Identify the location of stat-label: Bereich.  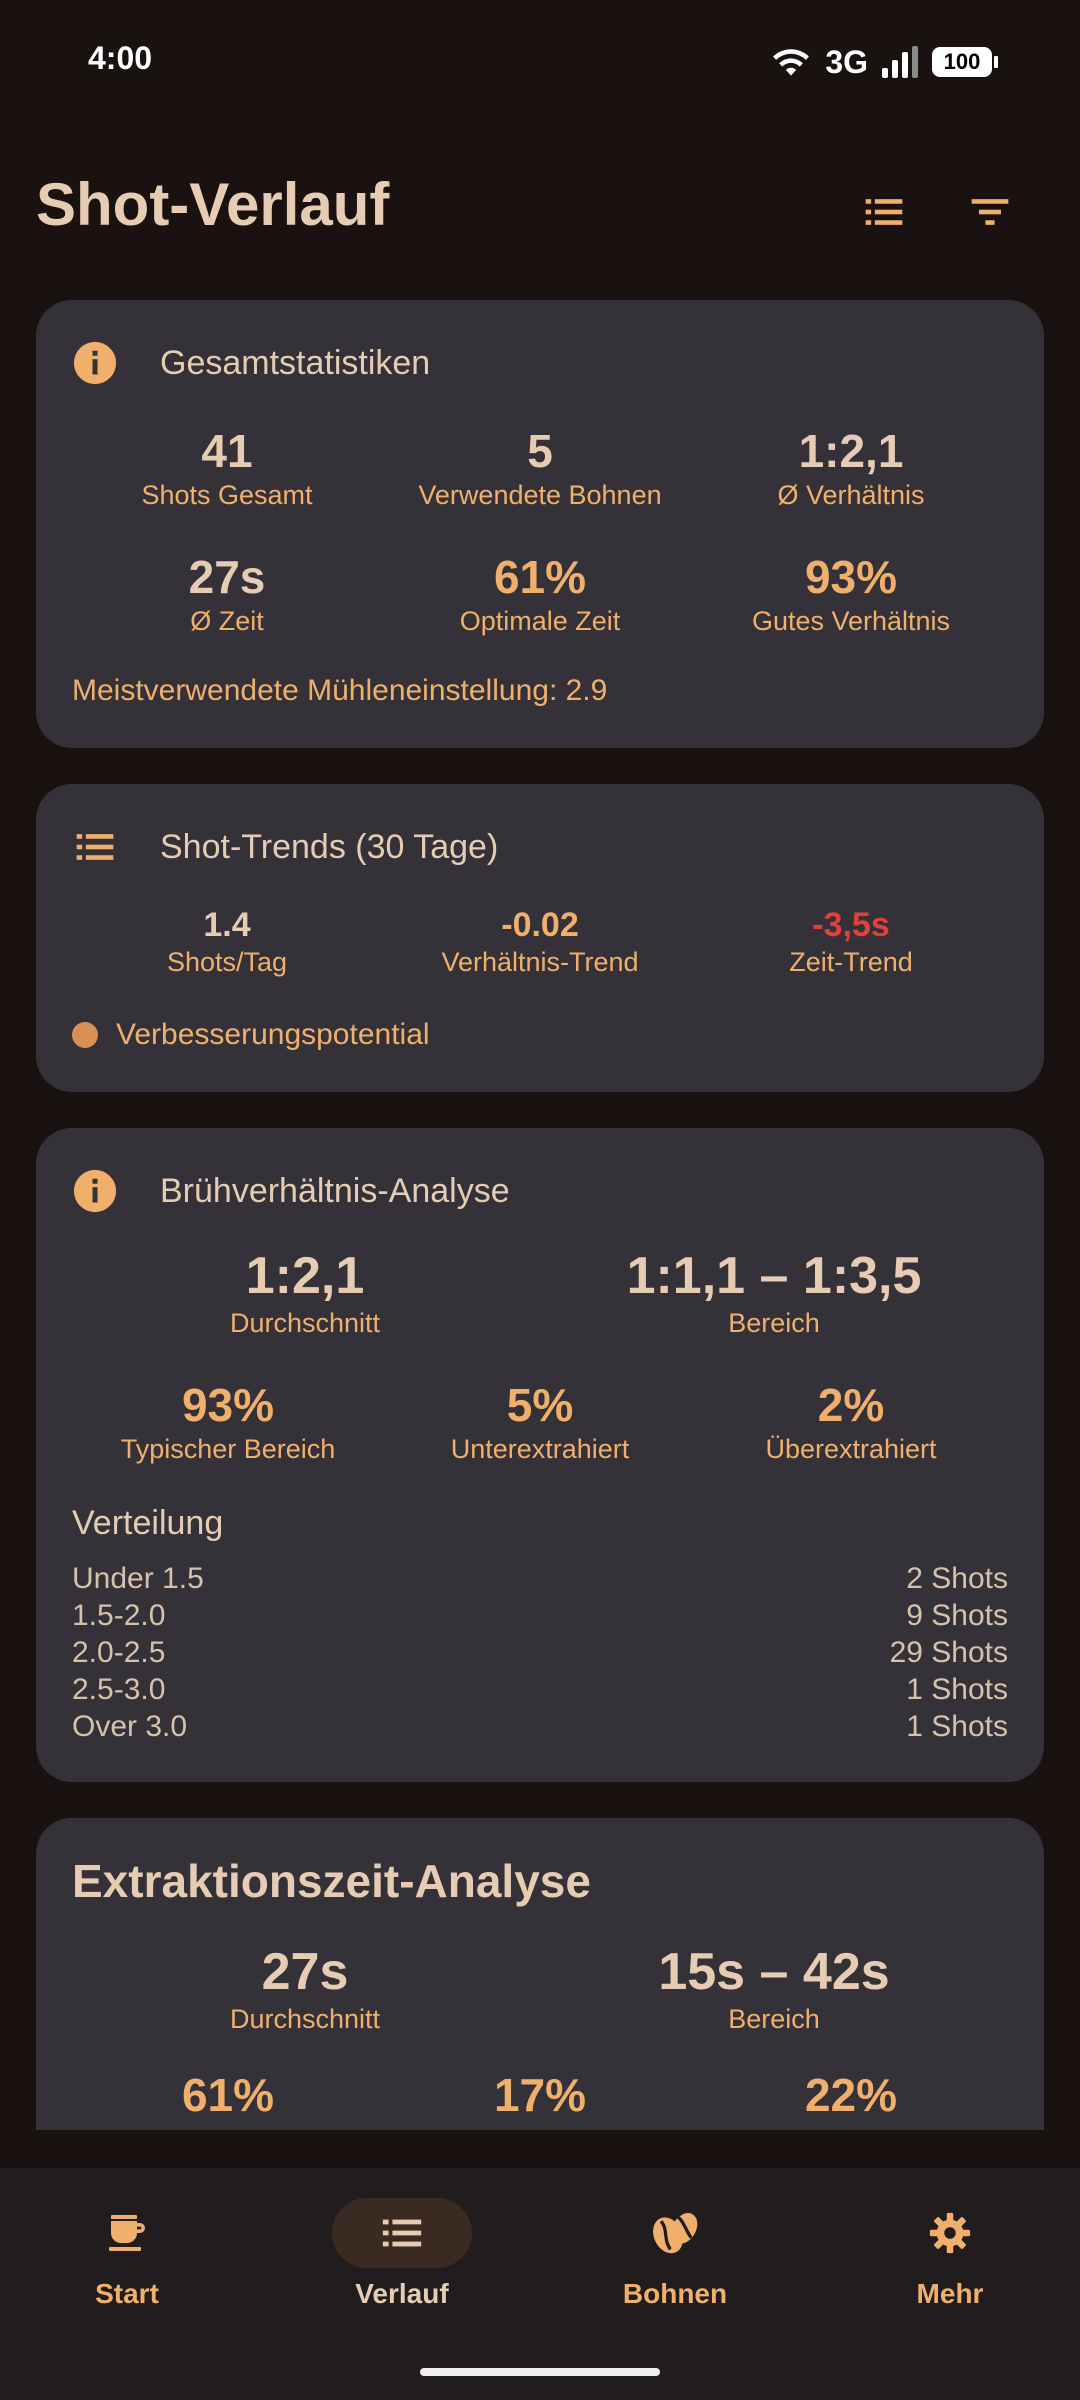
(774, 1323).